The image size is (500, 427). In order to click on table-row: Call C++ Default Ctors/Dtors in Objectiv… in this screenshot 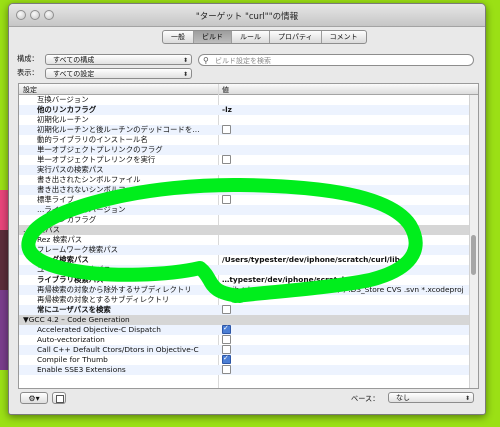, I will do `click(244, 350)`.